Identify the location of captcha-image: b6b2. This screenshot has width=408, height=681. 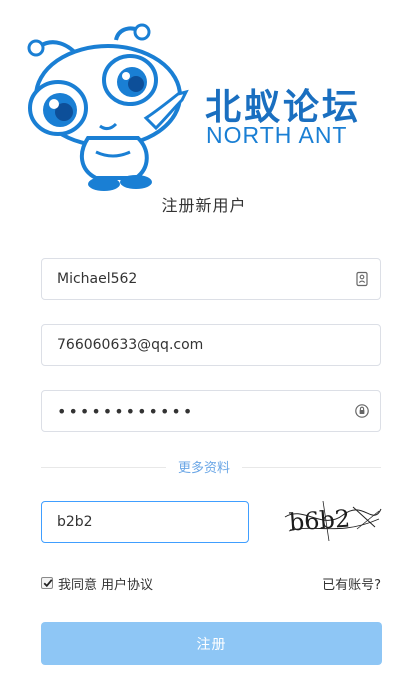
(333, 520).